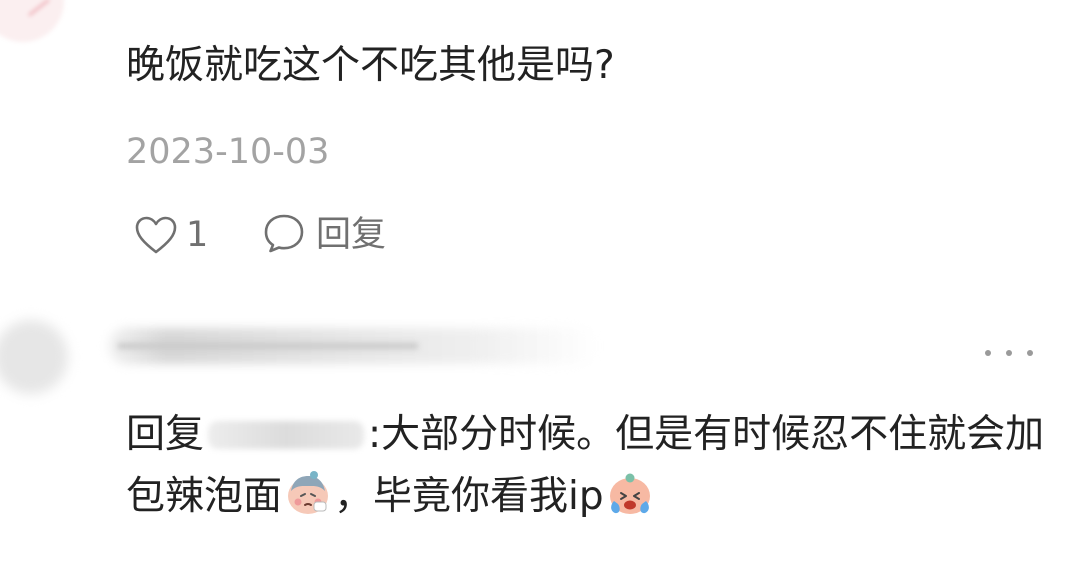 The height and width of the screenshot is (579, 1080). What do you see at coordinates (351, 235) in the screenshot?
I see `reply-label: 回复` at bounding box center [351, 235].